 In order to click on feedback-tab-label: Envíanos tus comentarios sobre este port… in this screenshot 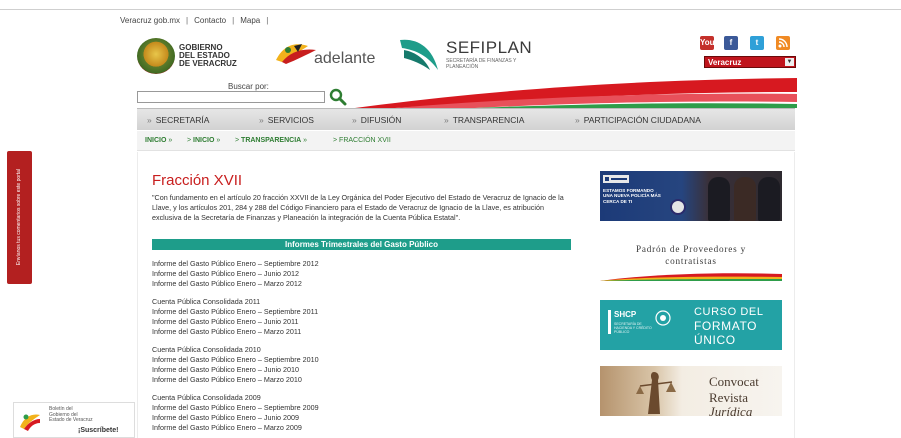, I will do `click(19, 217)`.